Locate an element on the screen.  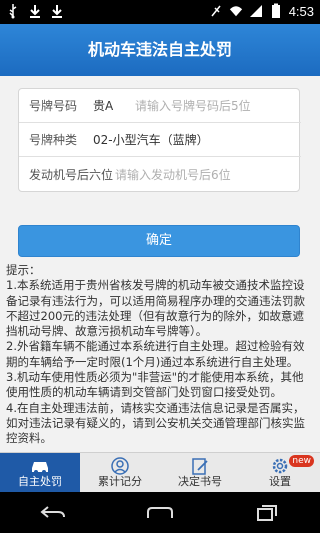
status-bar: 4:53 is located at coordinates (160, 12).